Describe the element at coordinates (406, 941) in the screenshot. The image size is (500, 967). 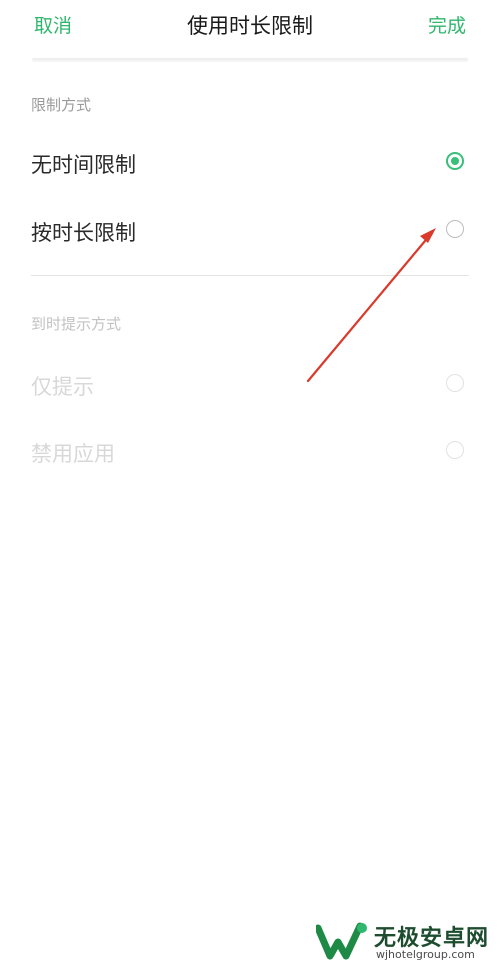
I see `watermark: 无极安卓网 wjhotelgroup.com` at that location.